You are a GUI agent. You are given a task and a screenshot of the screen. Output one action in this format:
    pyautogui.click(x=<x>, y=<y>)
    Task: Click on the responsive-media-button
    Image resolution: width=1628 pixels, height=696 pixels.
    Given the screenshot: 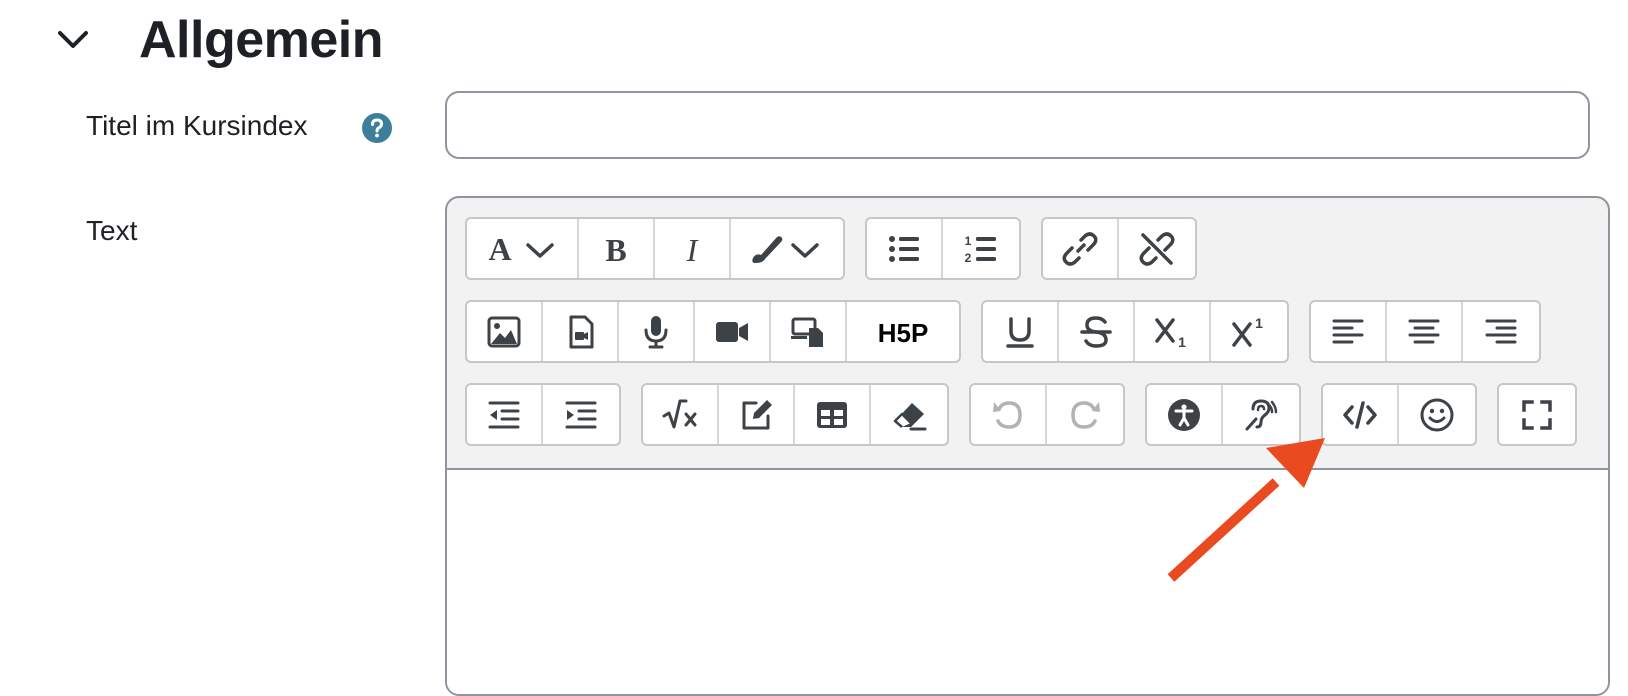 What is the action you would take?
    pyautogui.click(x=809, y=331)
    